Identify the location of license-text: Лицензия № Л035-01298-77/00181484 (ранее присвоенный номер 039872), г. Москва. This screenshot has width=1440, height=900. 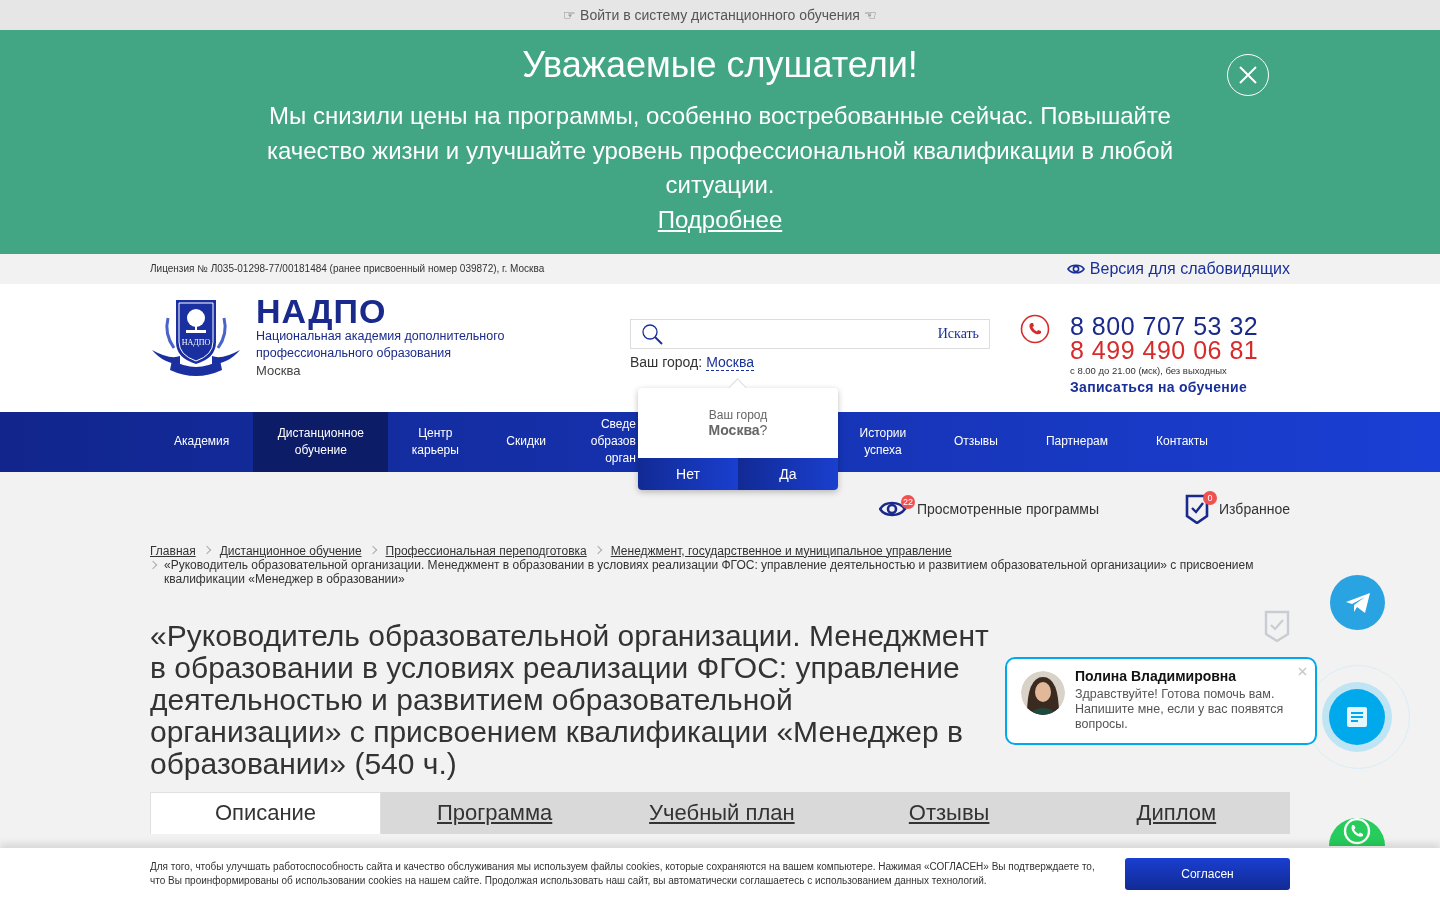
(347, 268).